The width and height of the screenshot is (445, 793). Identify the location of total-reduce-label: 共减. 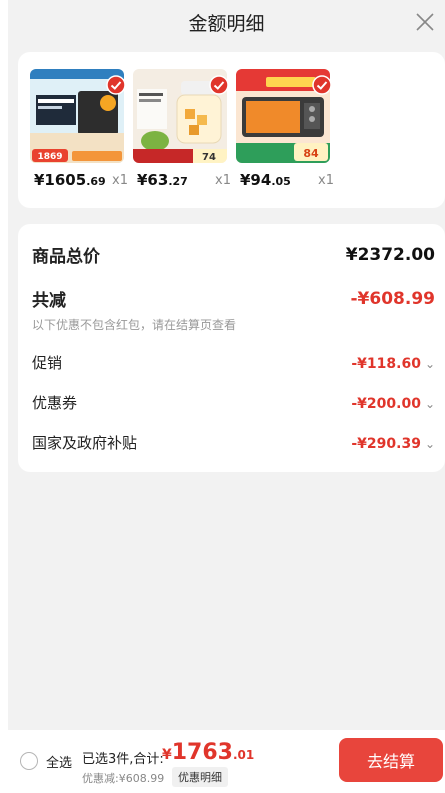
(49, 301).